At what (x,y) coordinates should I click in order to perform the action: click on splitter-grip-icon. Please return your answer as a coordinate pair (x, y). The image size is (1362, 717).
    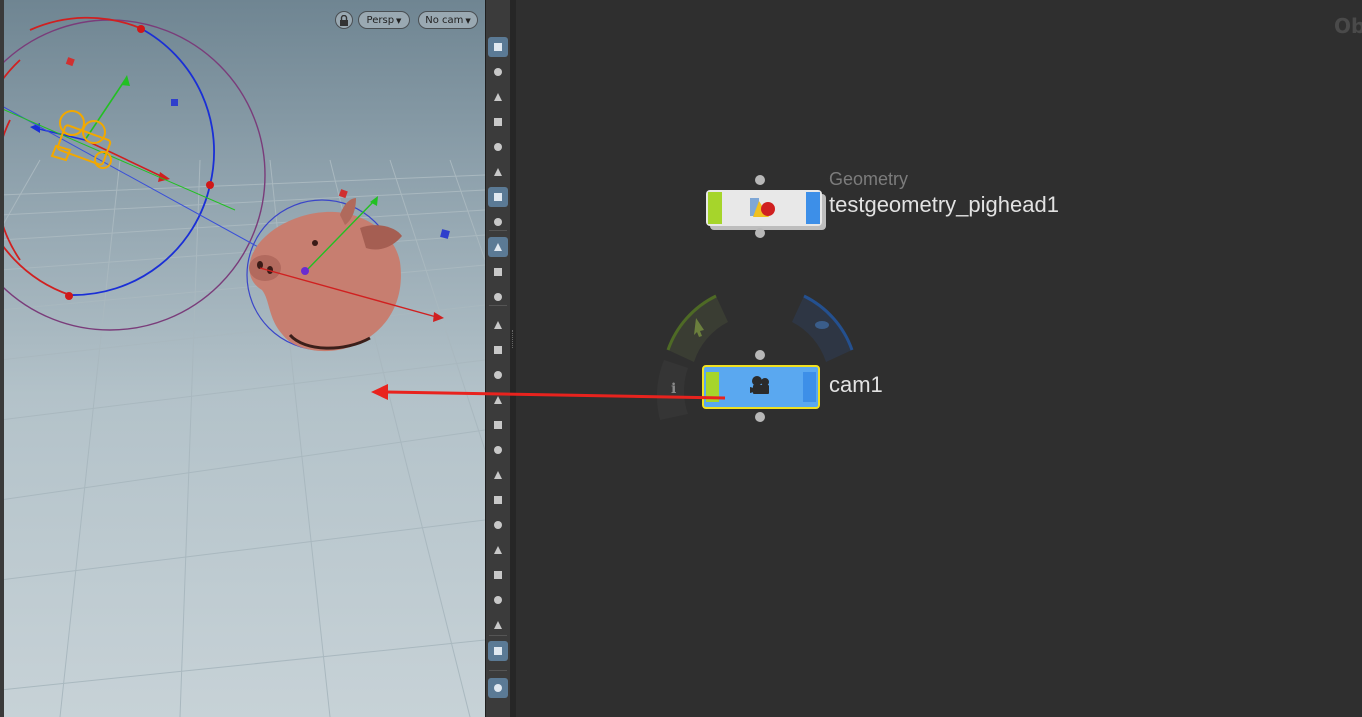
    Looking at the image, I should click on (513, 339).